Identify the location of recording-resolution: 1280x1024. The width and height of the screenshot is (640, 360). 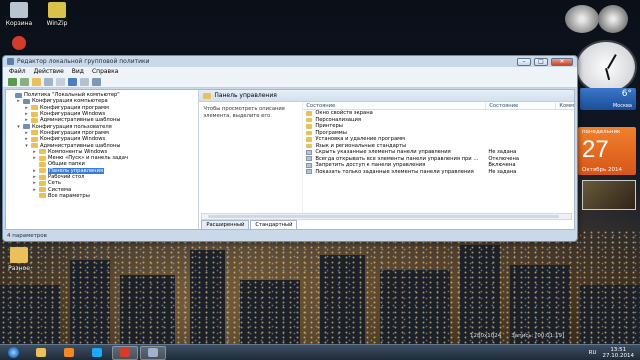
(486, 336).